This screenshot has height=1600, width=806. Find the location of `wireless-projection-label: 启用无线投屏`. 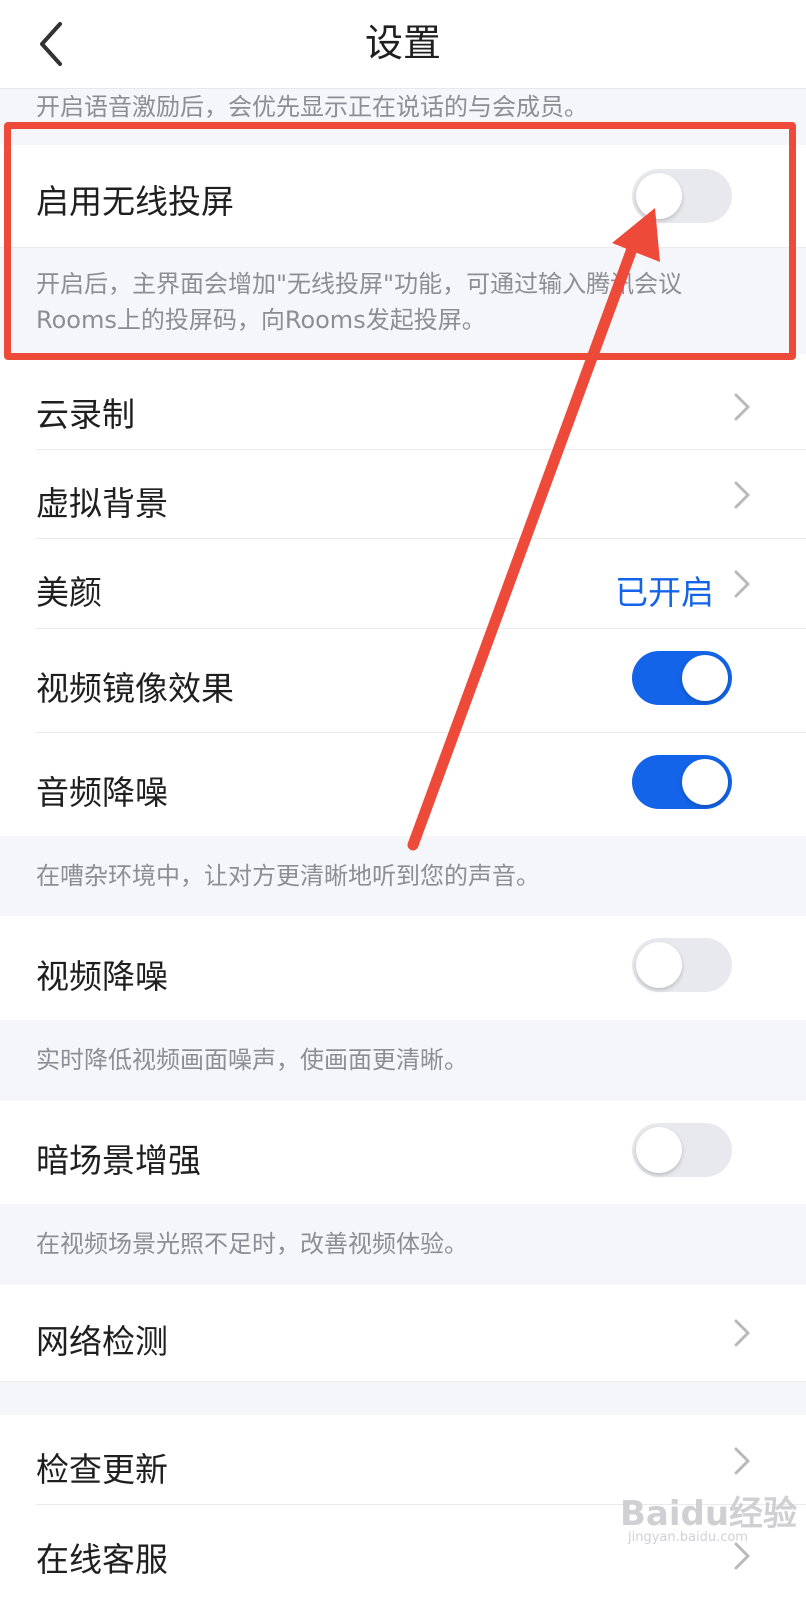

wireless-projection-label: 启用无线投屏 is located at coordinates (135, 201).